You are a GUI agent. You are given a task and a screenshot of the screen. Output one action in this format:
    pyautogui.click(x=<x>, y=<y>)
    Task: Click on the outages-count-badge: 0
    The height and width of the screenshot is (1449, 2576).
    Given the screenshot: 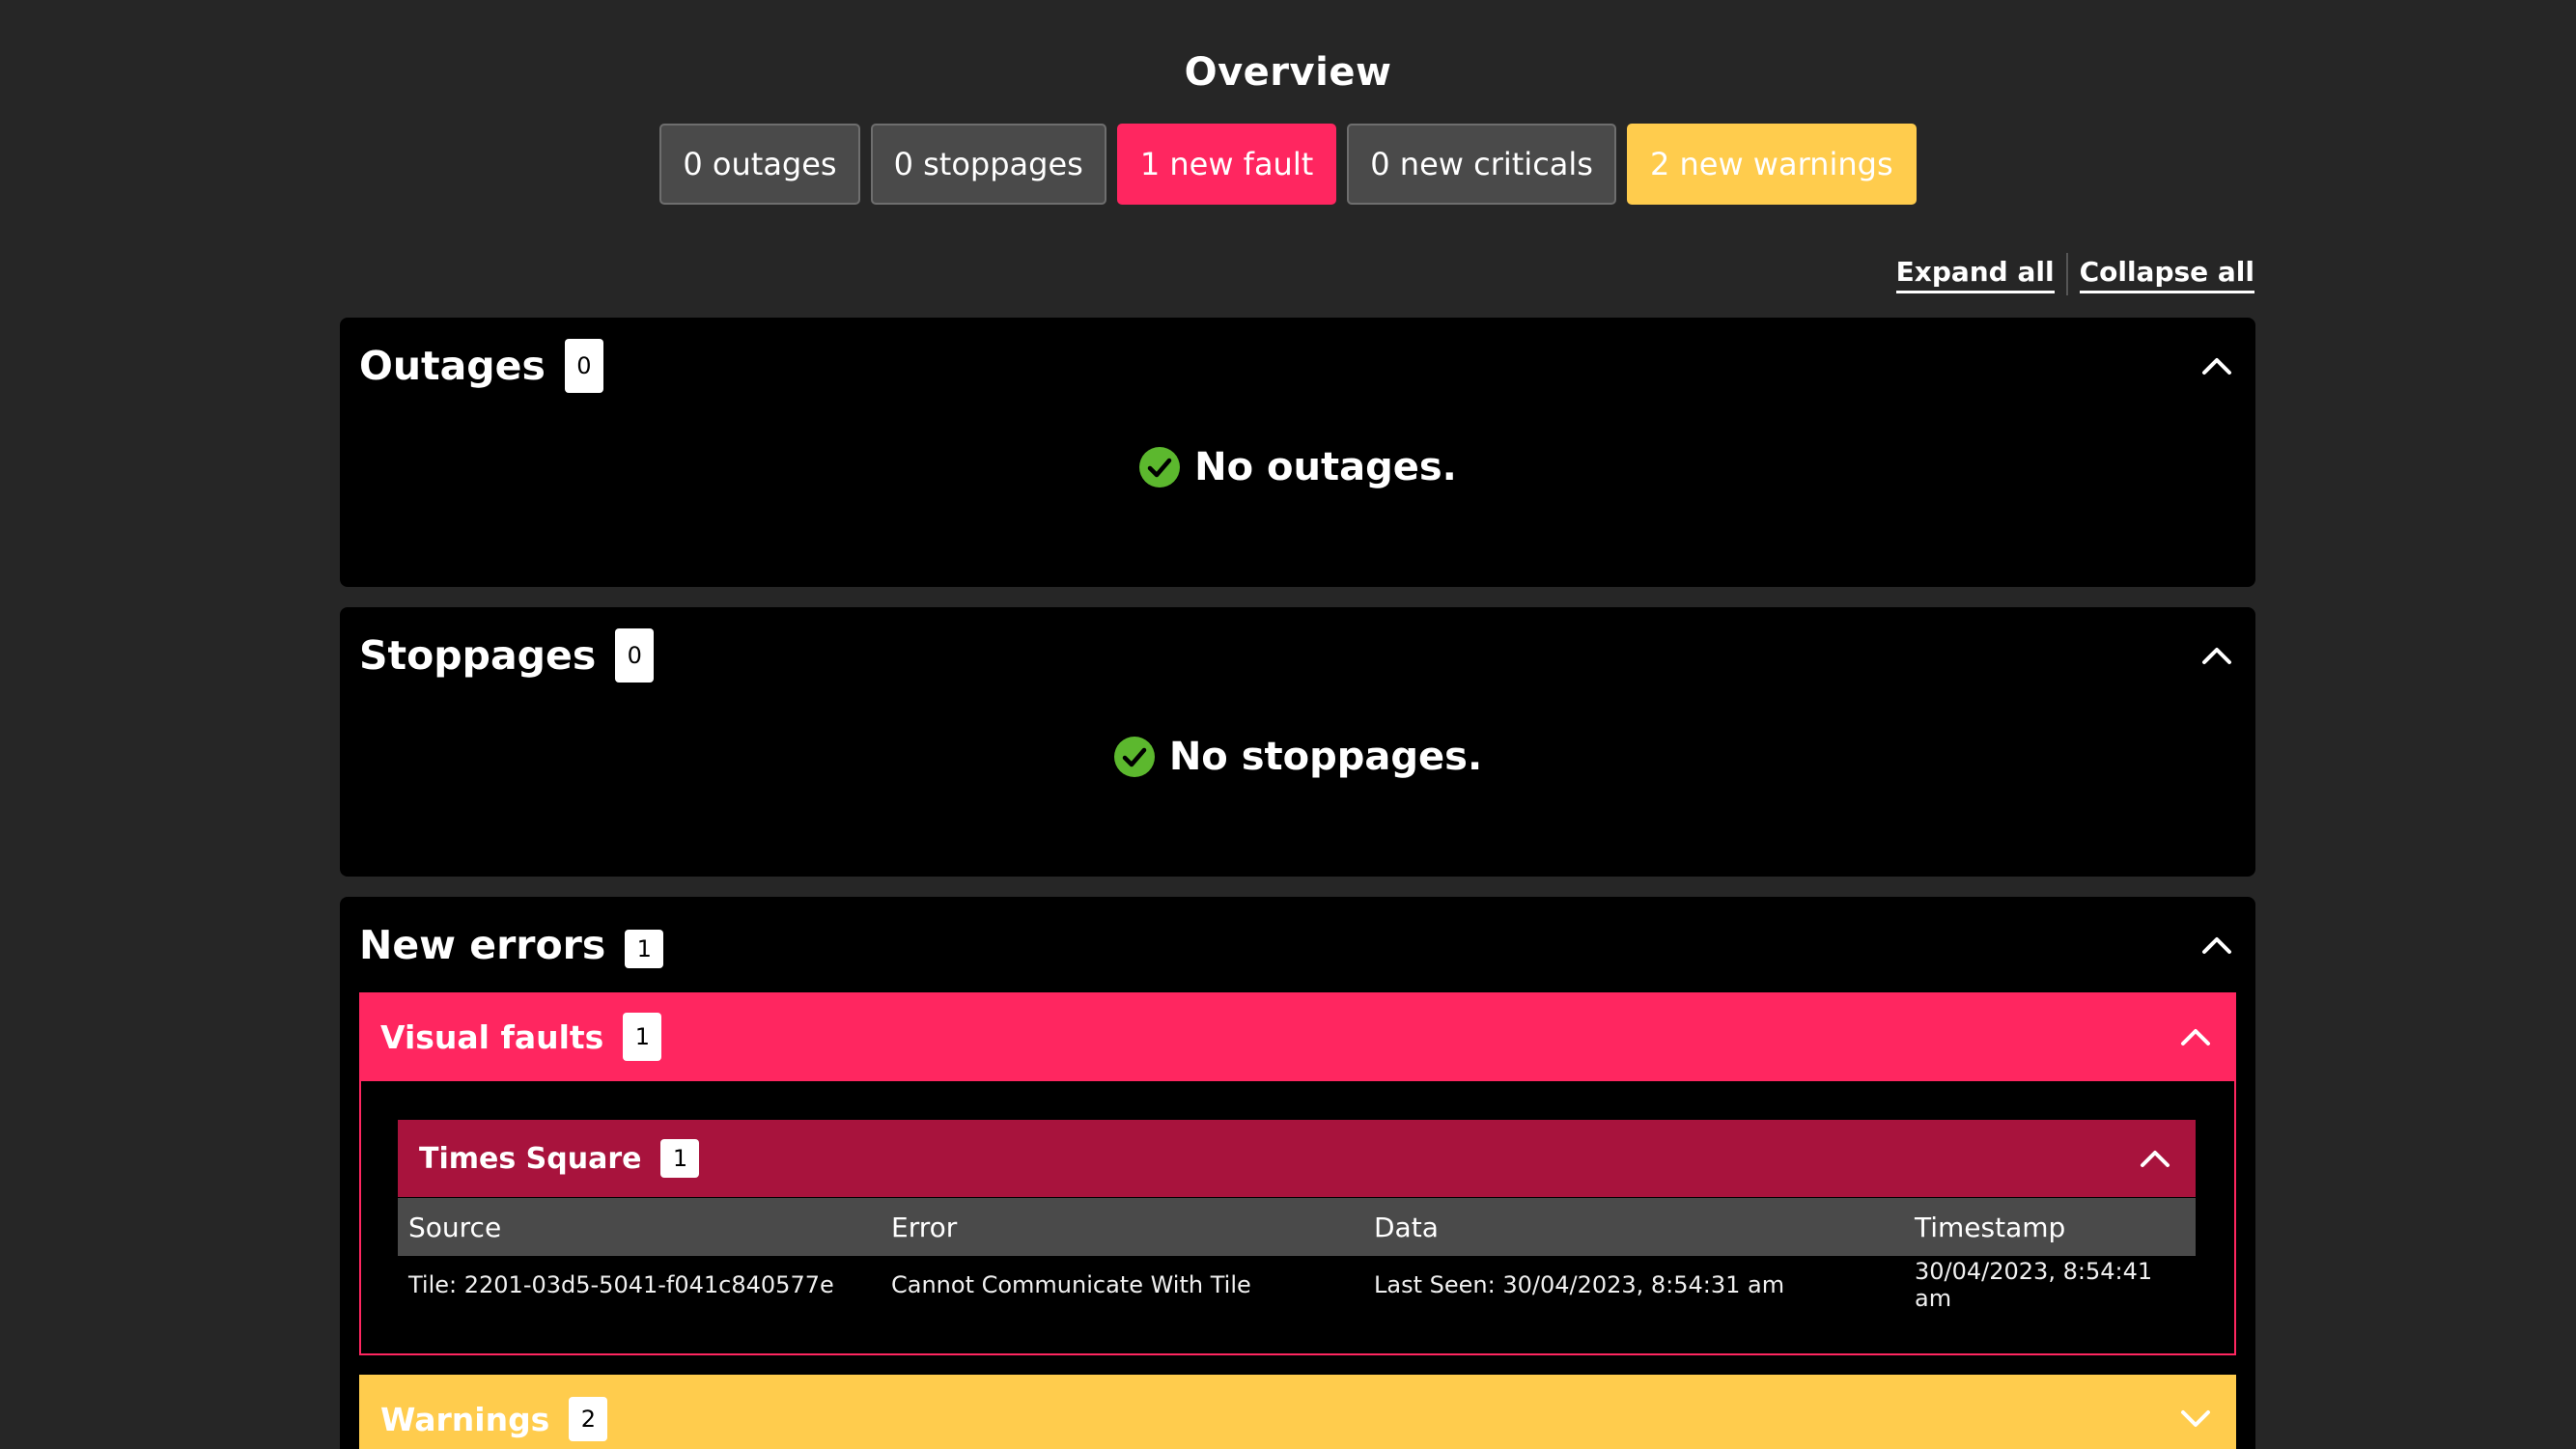 What is the action you would take?
    pyautogui.click(x=584, y=366)
    